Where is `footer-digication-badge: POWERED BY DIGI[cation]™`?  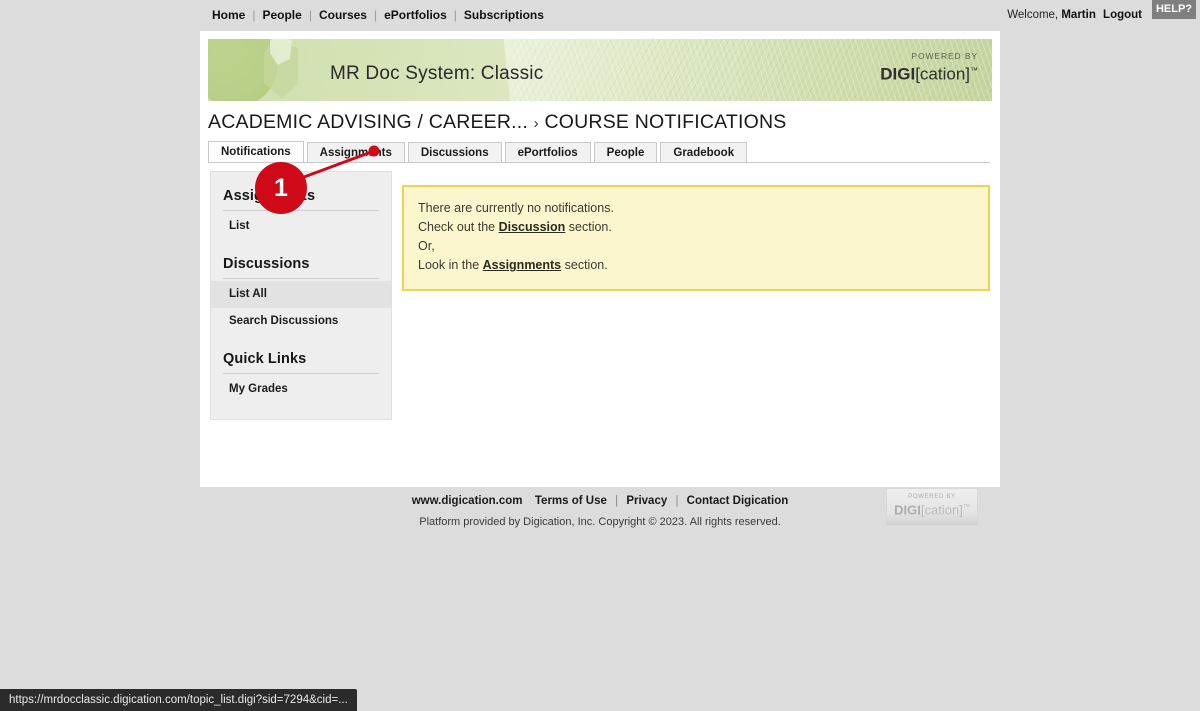 footer-digication-badge: POWERED BY DIGI[cation]™ is located at coordinates (932, 507).